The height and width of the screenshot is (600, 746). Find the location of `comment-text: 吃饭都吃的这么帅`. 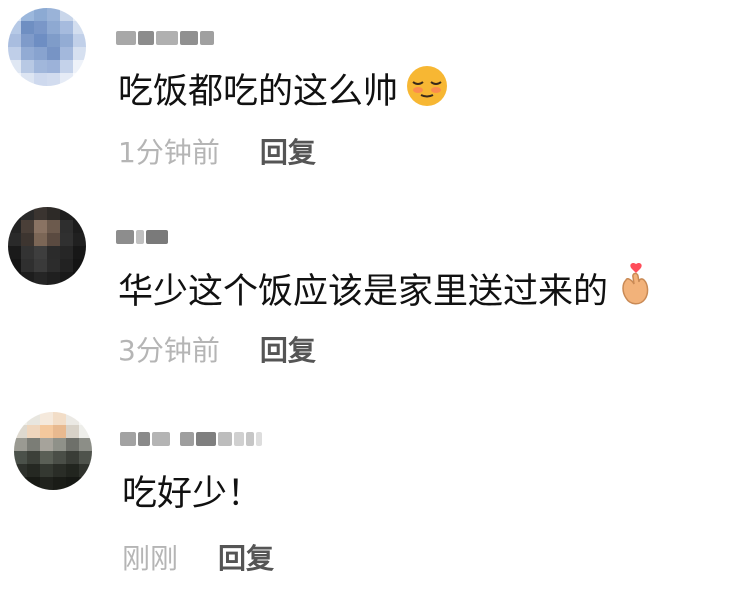

comment-text: 吃饭都吃的这么帅 is located at coordinates (284, 91).